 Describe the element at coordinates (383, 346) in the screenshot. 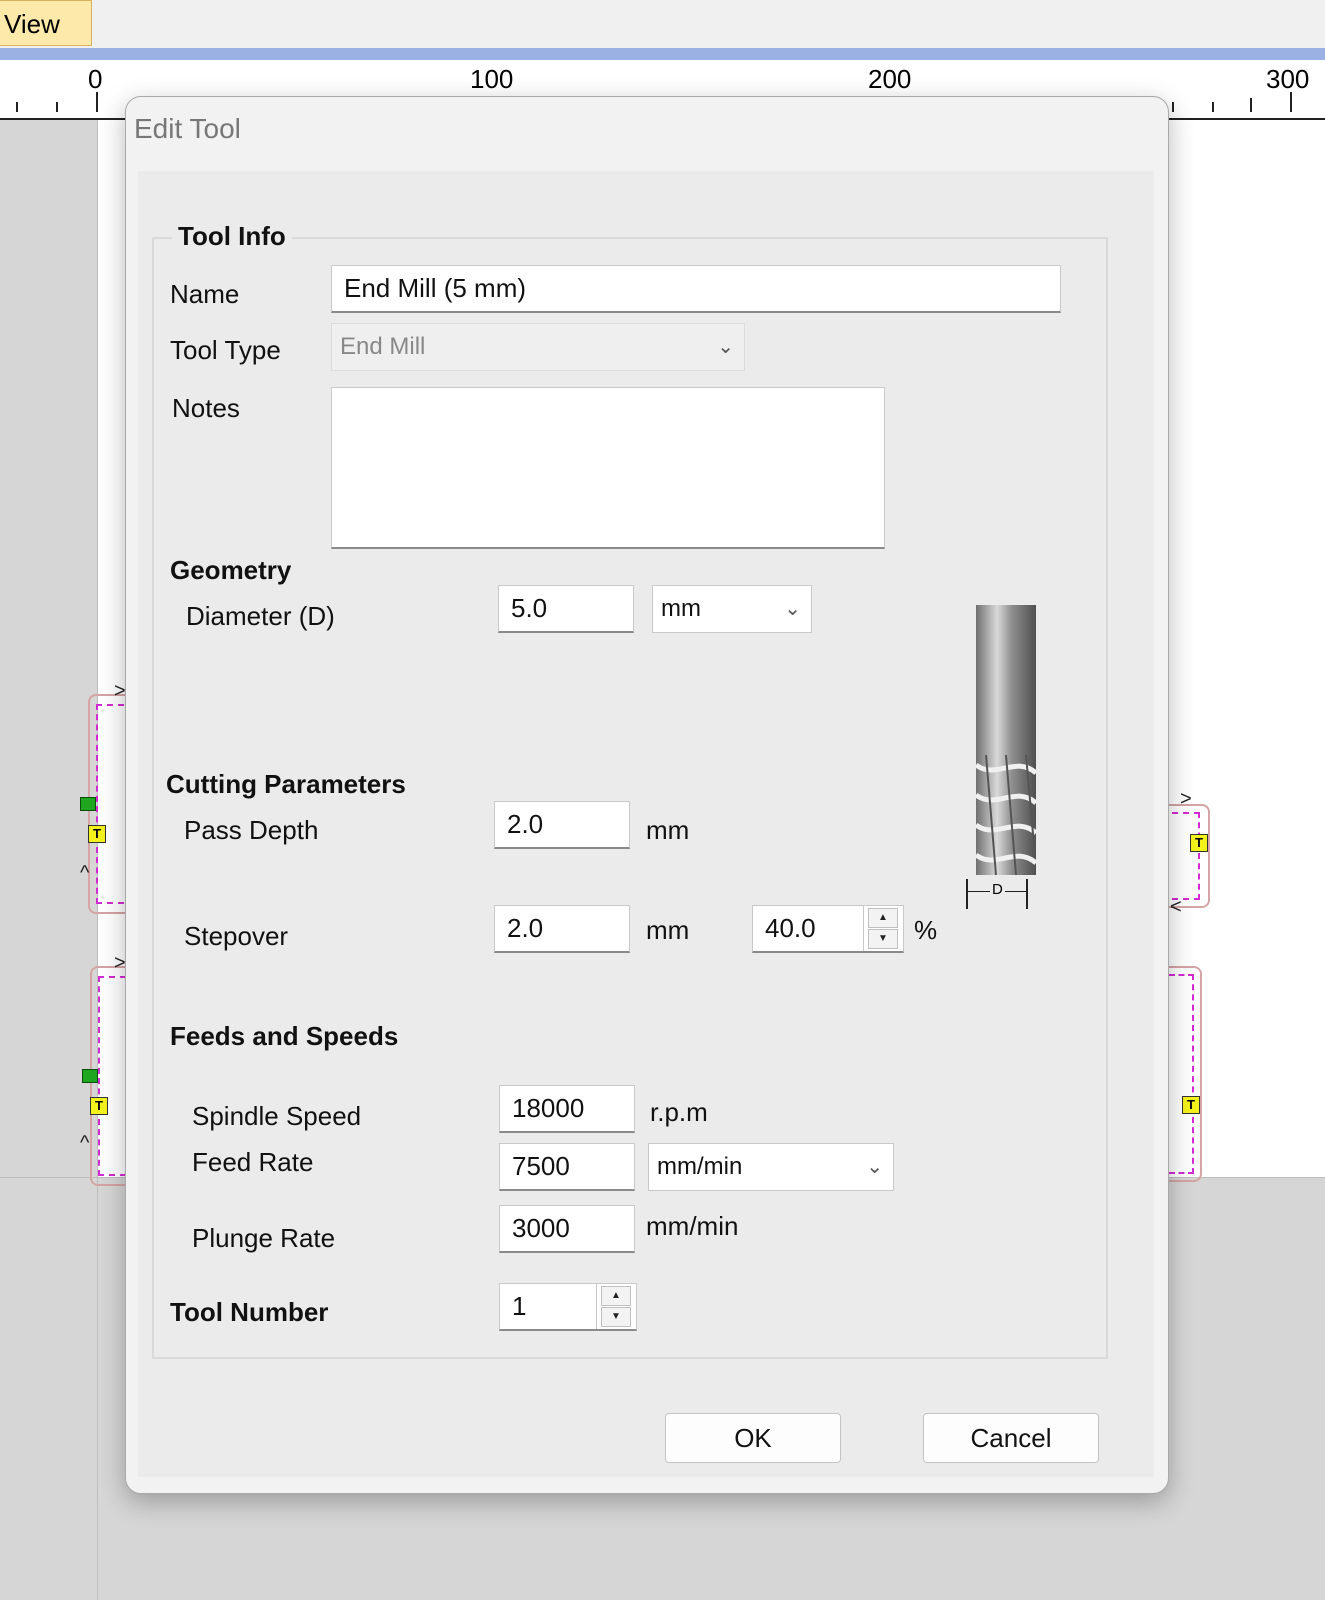

I see `tool-type-value: End Mill` at that location.